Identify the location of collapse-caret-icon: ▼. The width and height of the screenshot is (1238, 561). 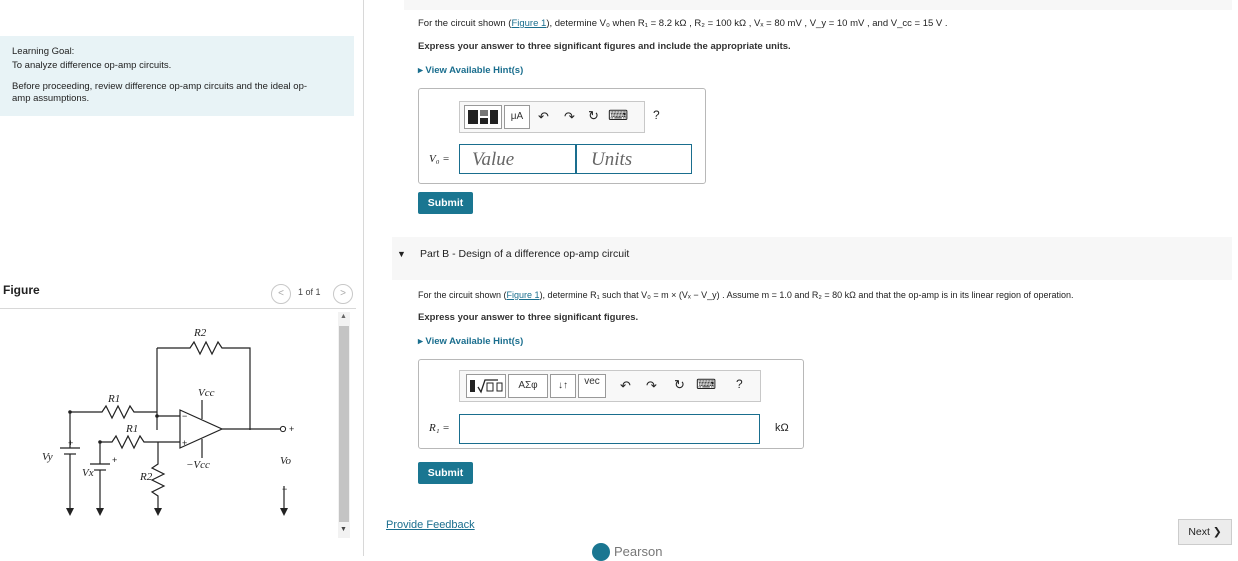
(401, 254).